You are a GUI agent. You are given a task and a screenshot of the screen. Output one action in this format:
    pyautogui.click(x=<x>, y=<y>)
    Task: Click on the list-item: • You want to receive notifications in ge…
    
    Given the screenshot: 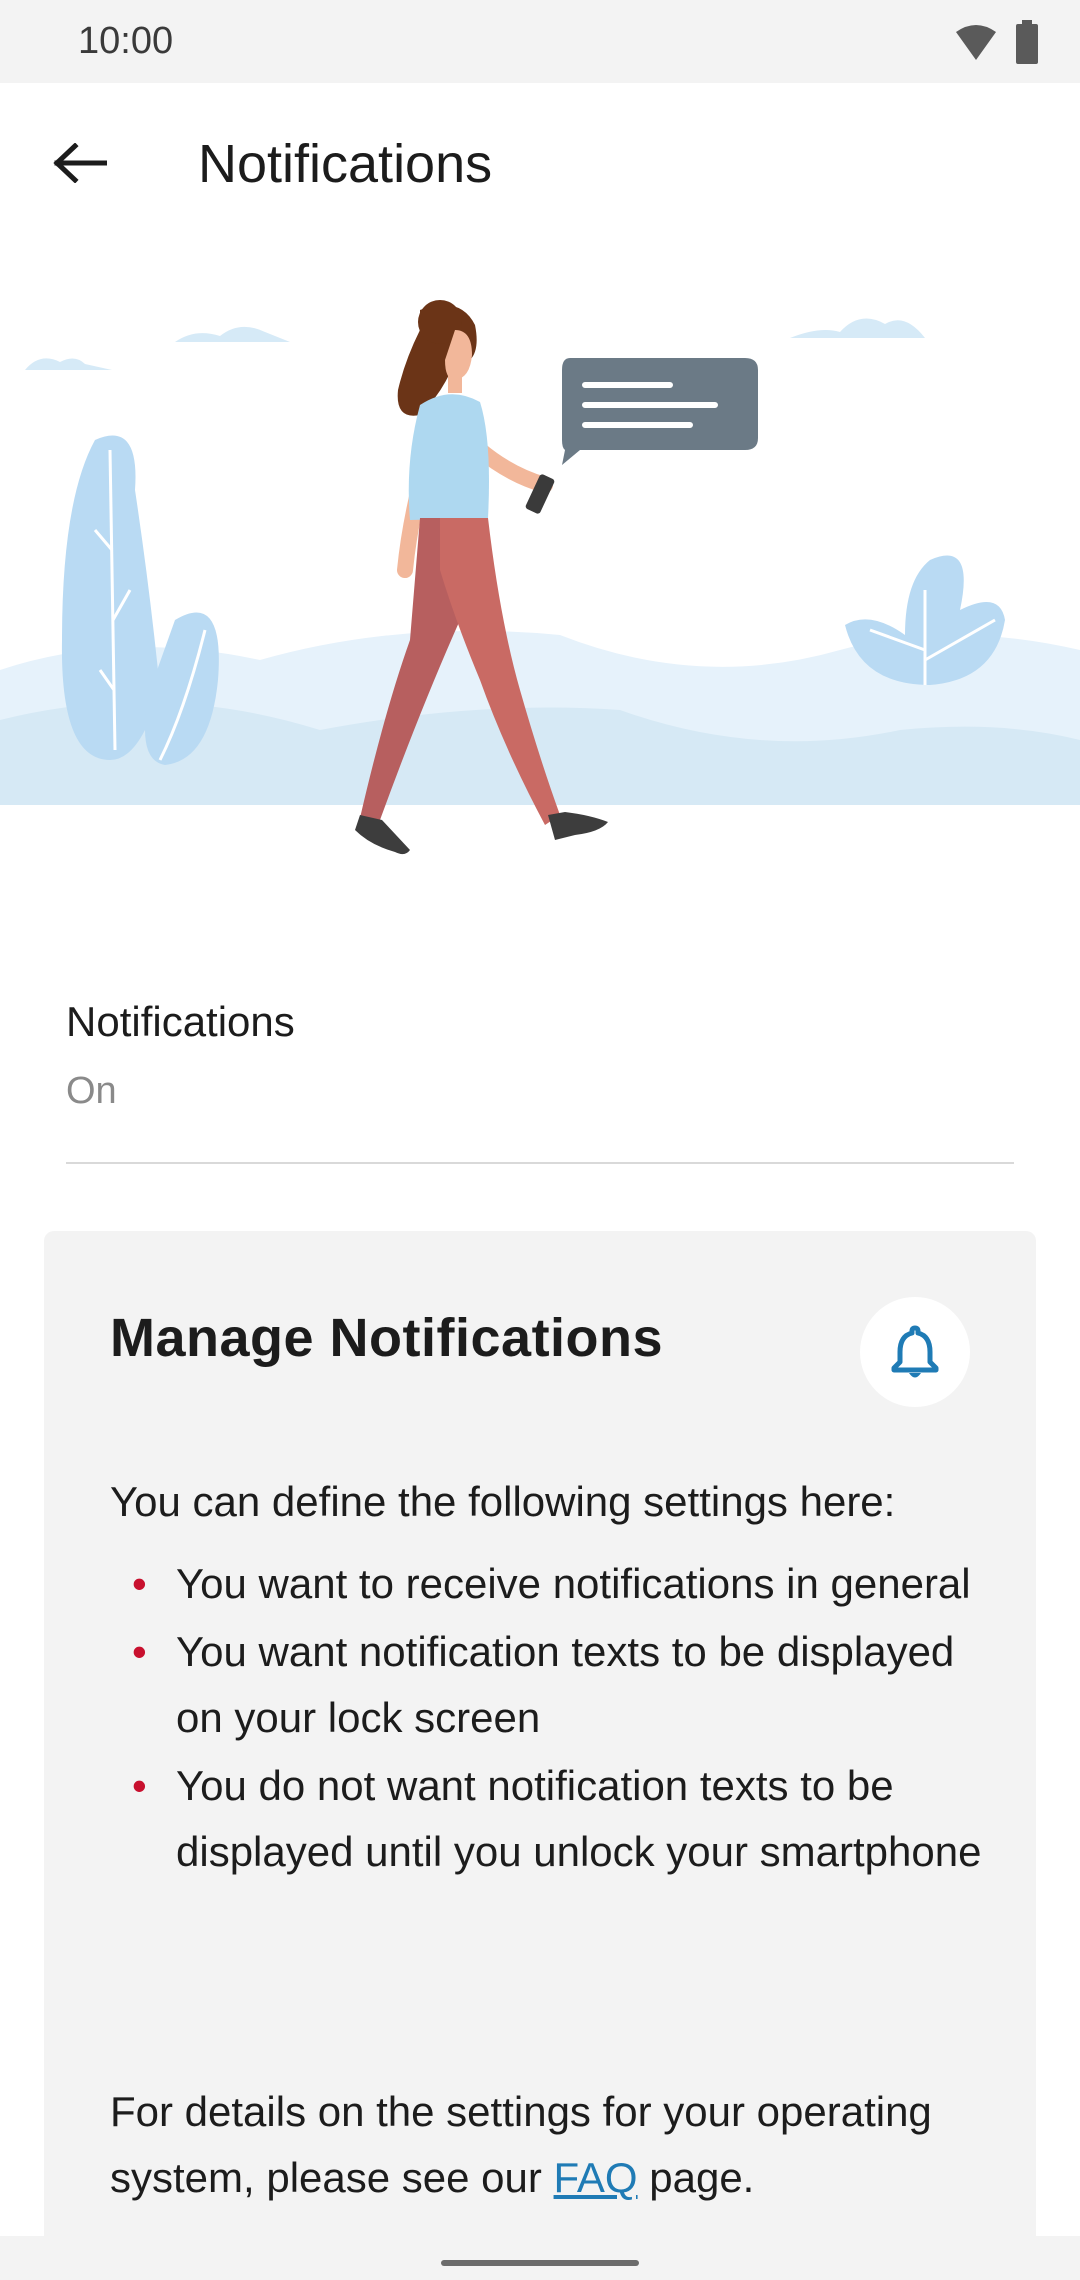 What is the action you would take?
    pyautogui.click(x=550, y=1584)
    